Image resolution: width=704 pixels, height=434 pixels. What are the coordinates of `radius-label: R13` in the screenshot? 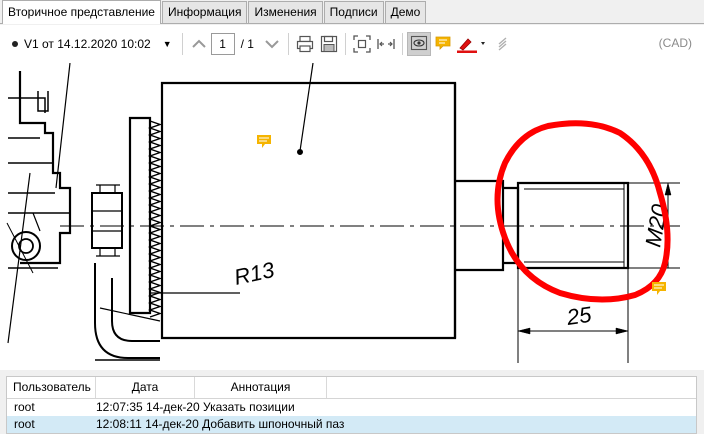 It's located at (254, 273).